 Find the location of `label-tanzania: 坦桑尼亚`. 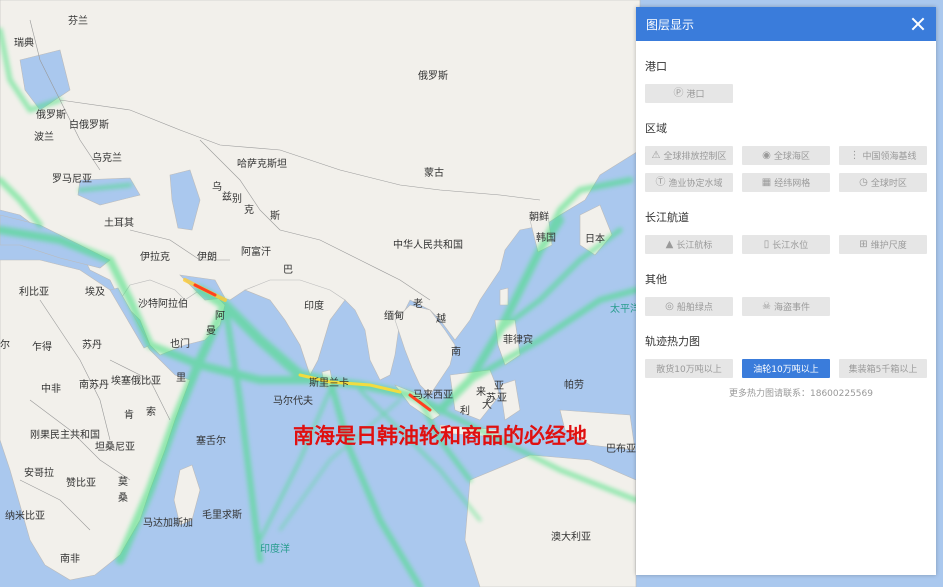

label-tanzania: 坦桑尼亚 is located at coordinates (115, 447).